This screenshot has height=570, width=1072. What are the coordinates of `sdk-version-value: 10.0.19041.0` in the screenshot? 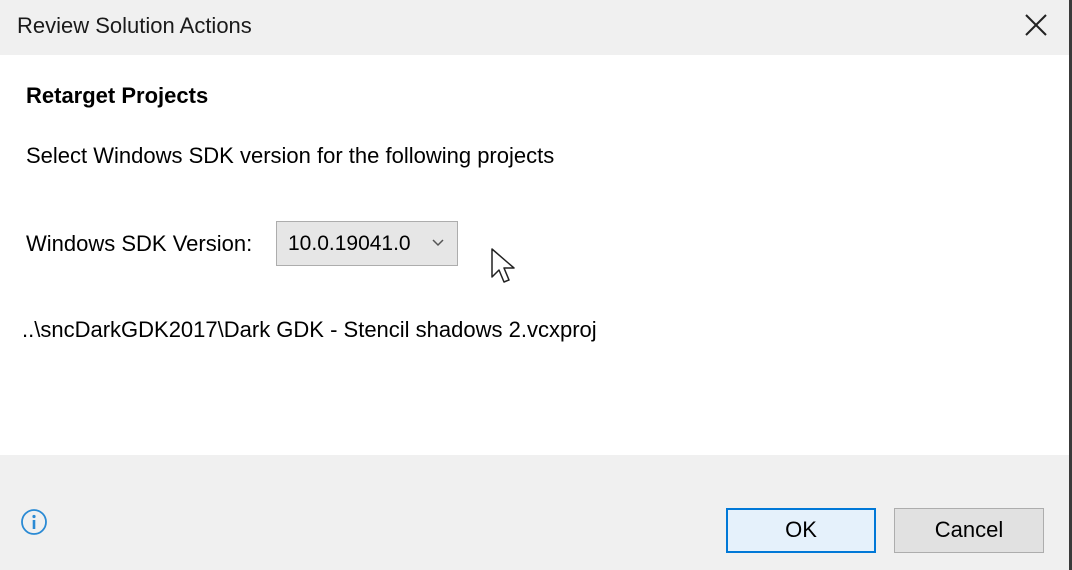 It's located at (349, 243).